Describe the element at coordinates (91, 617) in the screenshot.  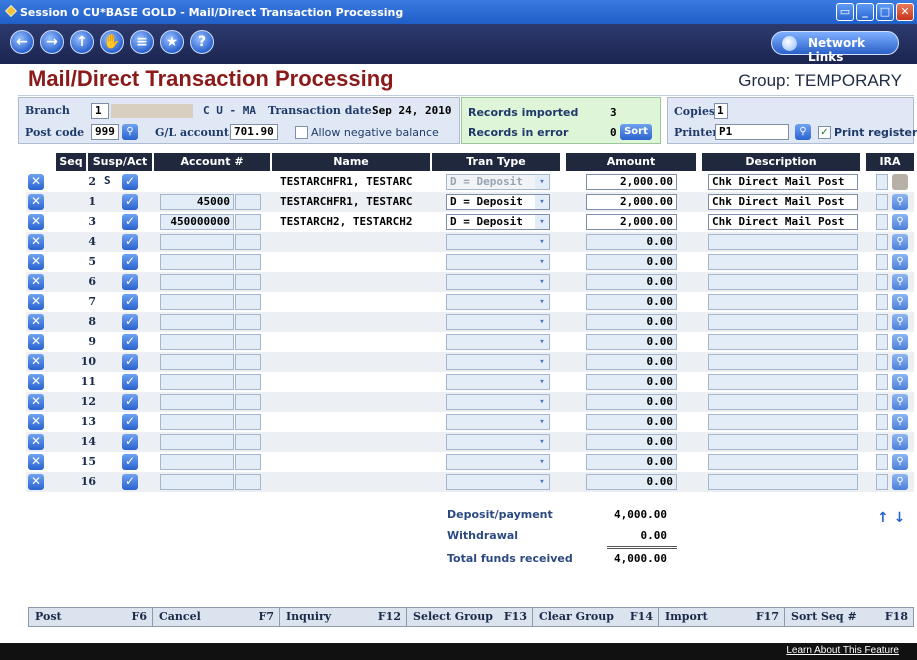
I see `post-button: Post F6` at that location.